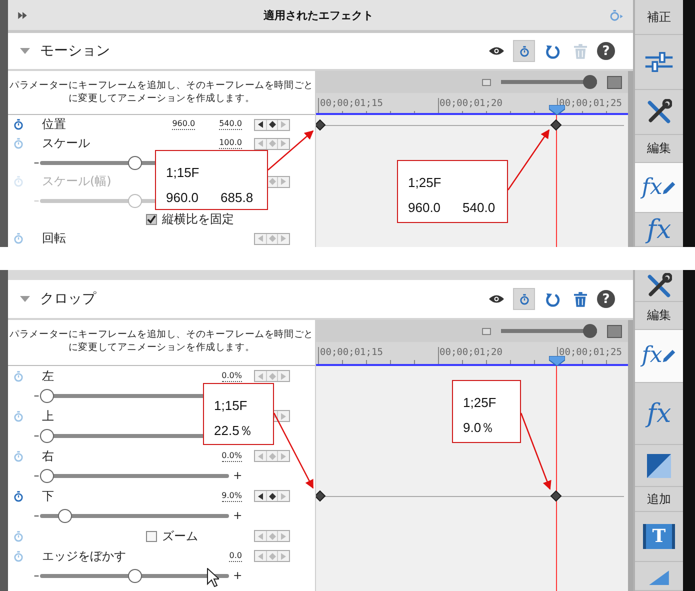 This screenshot has width=695, height=591. What do you see at coordinates (180, 536) in the screenshot?
I see `checkbox-label: ズーム` at bounding box center [180, 536].